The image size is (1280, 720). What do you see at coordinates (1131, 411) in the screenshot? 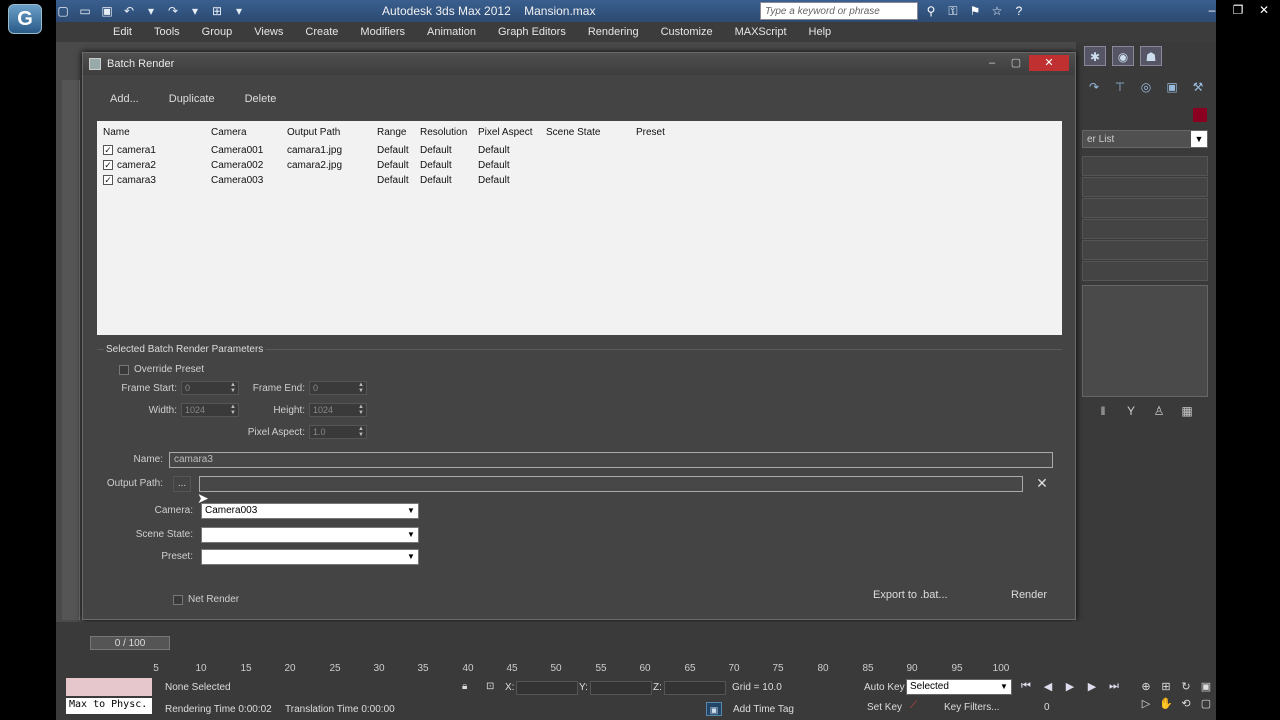
I see `show-end-result-icon: Y` at bounding box center [1131, 411].